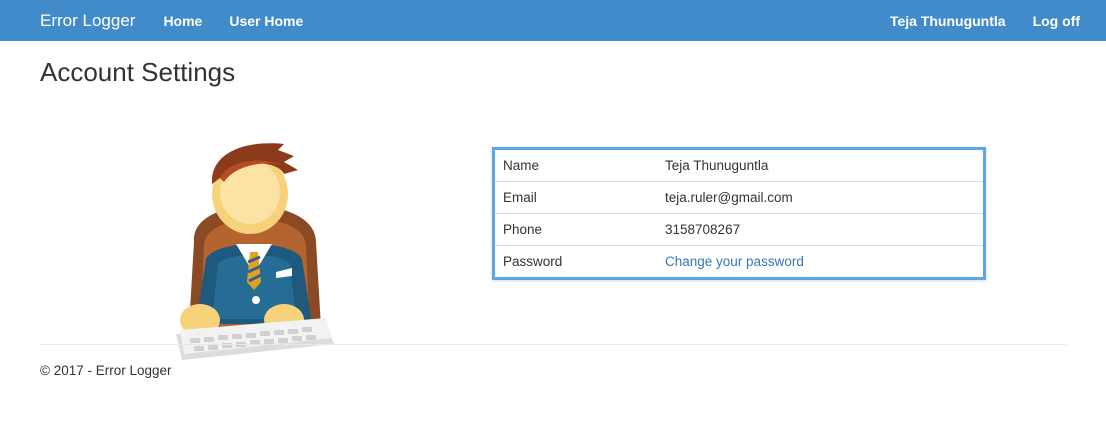  I want to click on table-row-password: Password Change your password, so click(739, 262).